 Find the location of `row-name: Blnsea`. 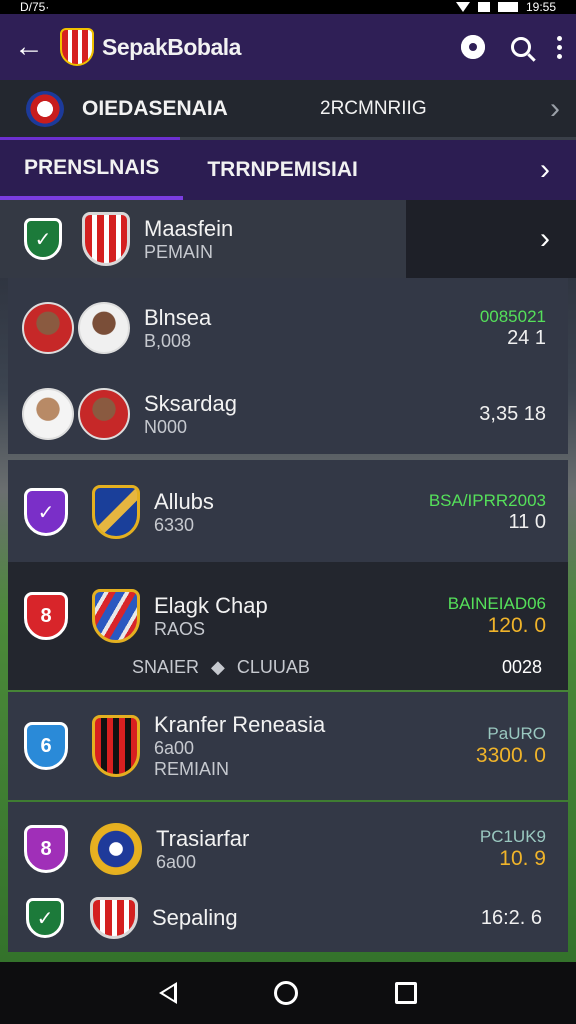

row-name: Blnsea is located at coordinates (178, 317).